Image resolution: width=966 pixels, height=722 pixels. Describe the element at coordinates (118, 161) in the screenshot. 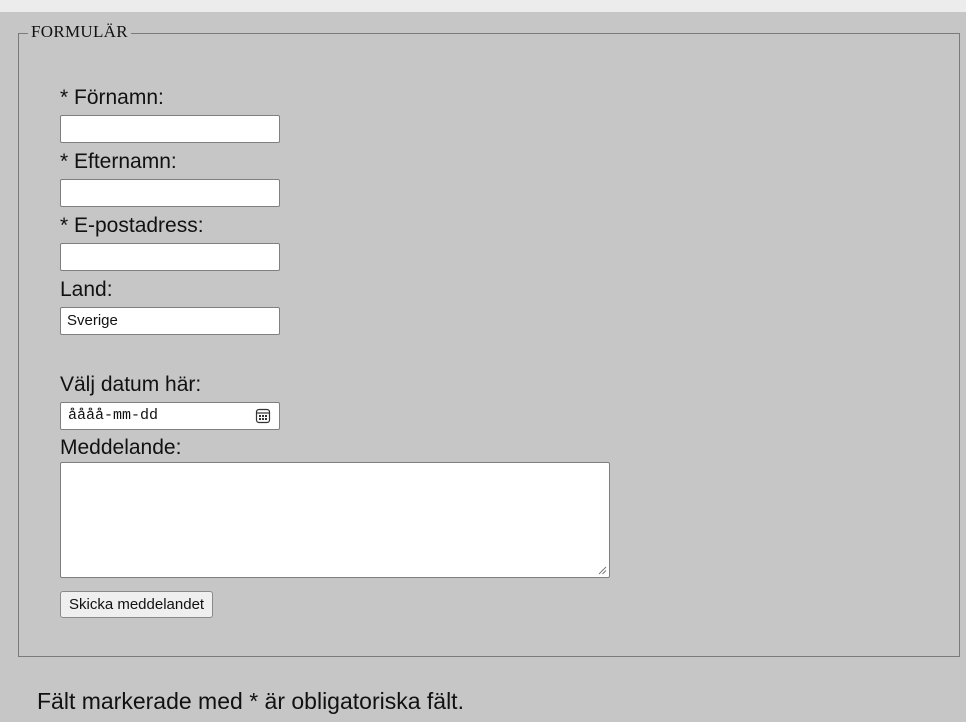

I see `last-name-label: * Efternamn:` at that location.